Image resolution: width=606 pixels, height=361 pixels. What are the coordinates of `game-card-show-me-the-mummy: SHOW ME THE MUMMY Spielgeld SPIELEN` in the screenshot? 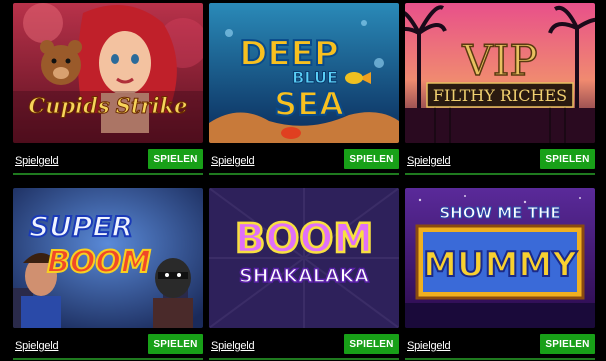 It's located at (500, 274).